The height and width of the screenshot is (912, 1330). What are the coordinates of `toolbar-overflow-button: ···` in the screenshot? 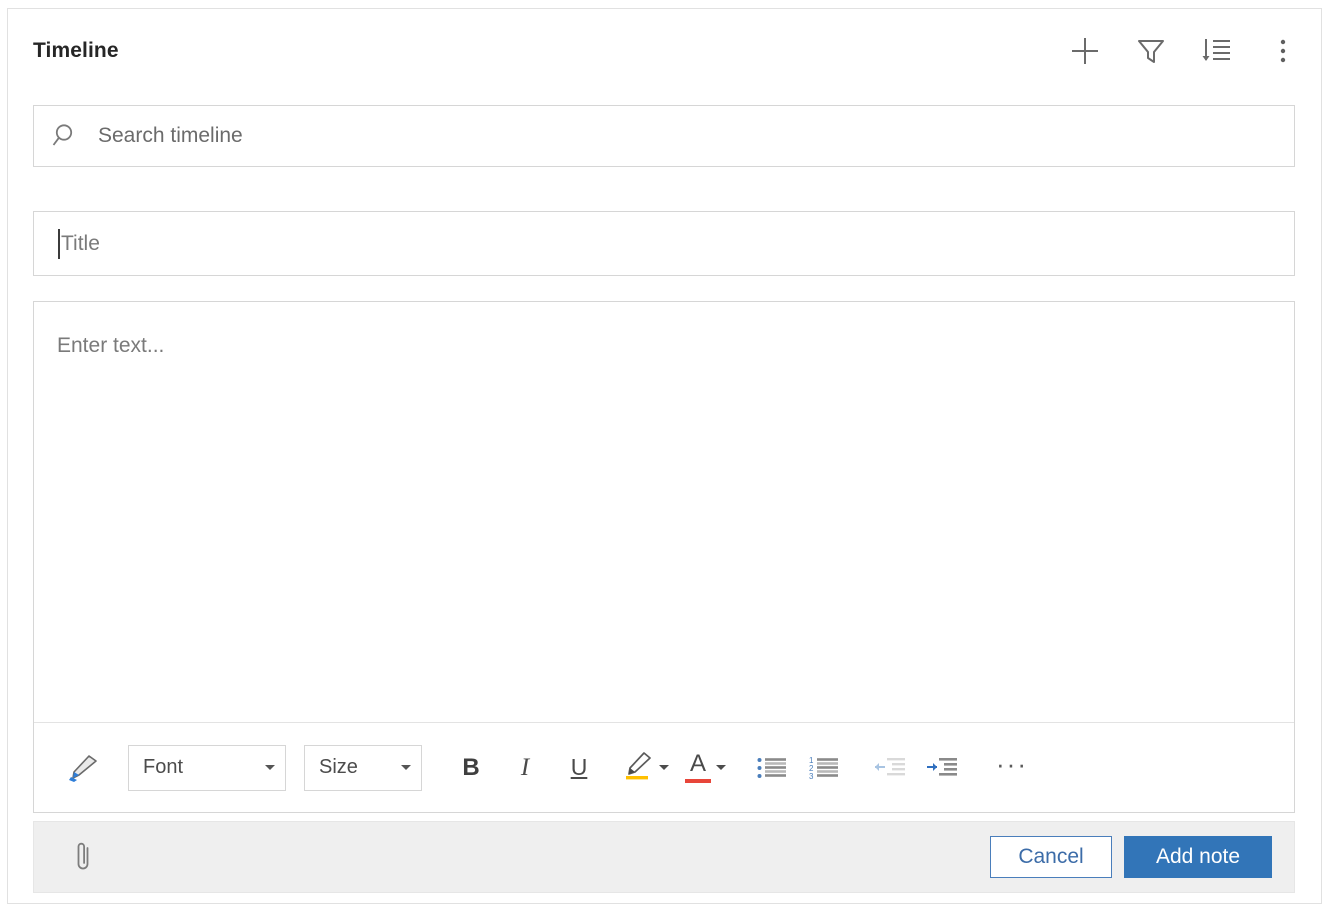 It's located at (1012, 768).